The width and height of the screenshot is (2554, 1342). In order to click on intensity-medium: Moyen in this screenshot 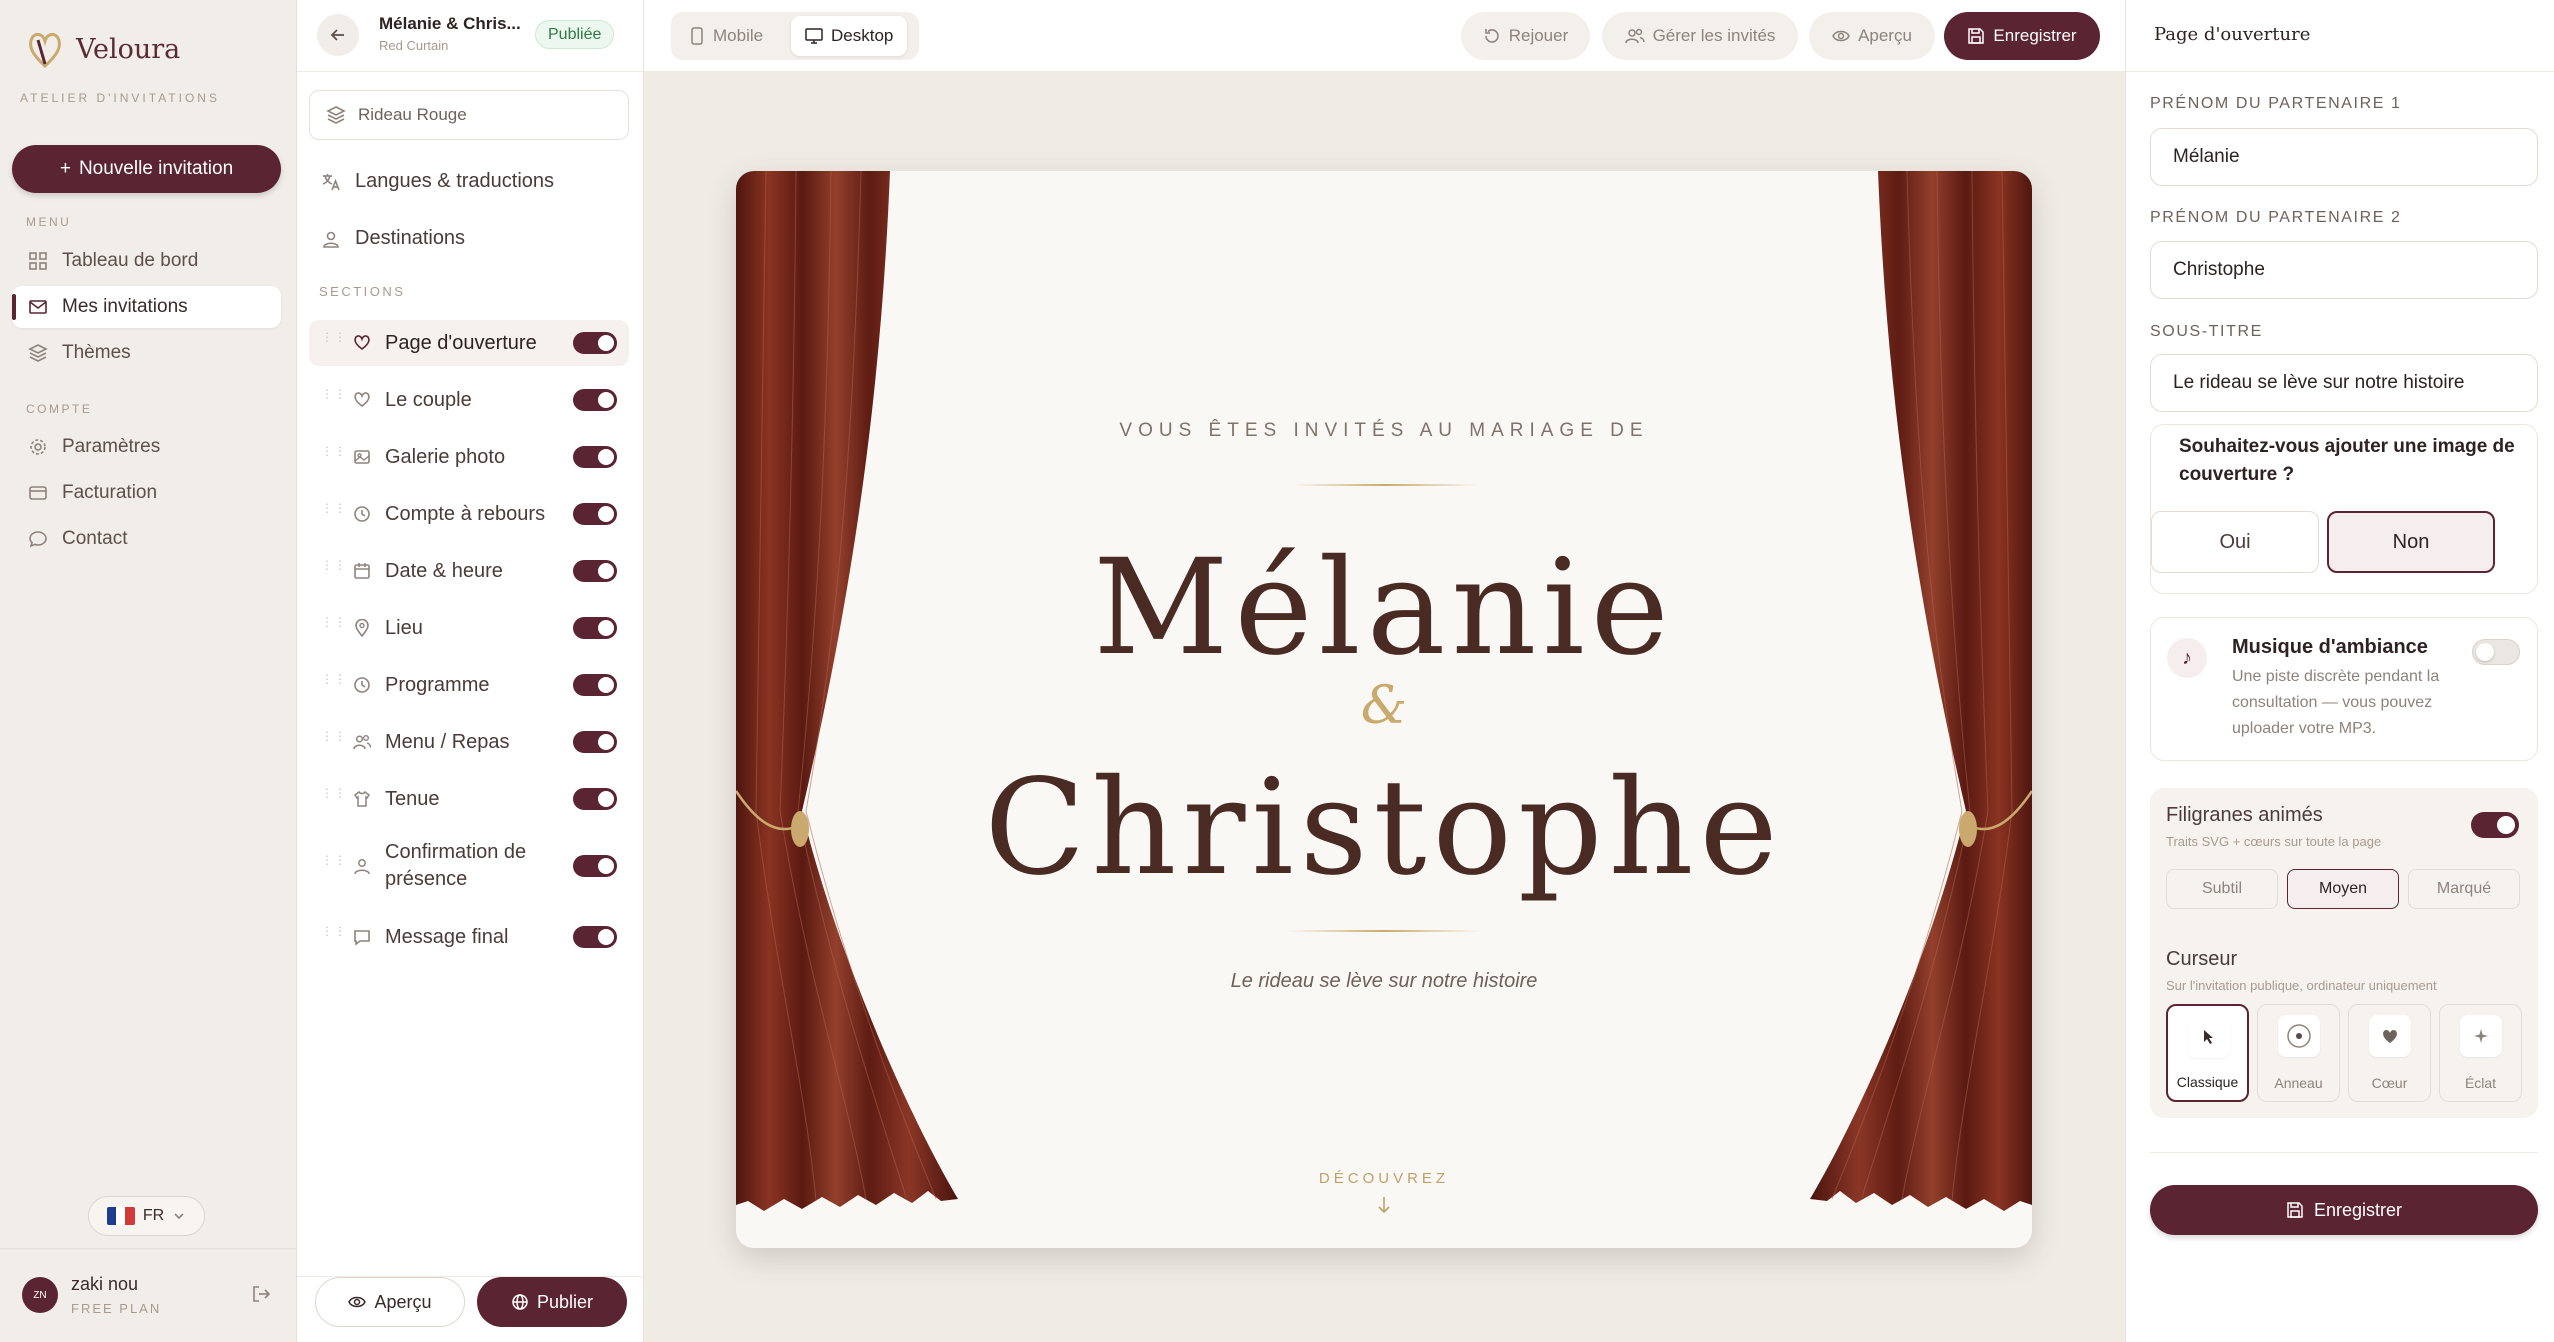, I will do `click(2343, 889)`.